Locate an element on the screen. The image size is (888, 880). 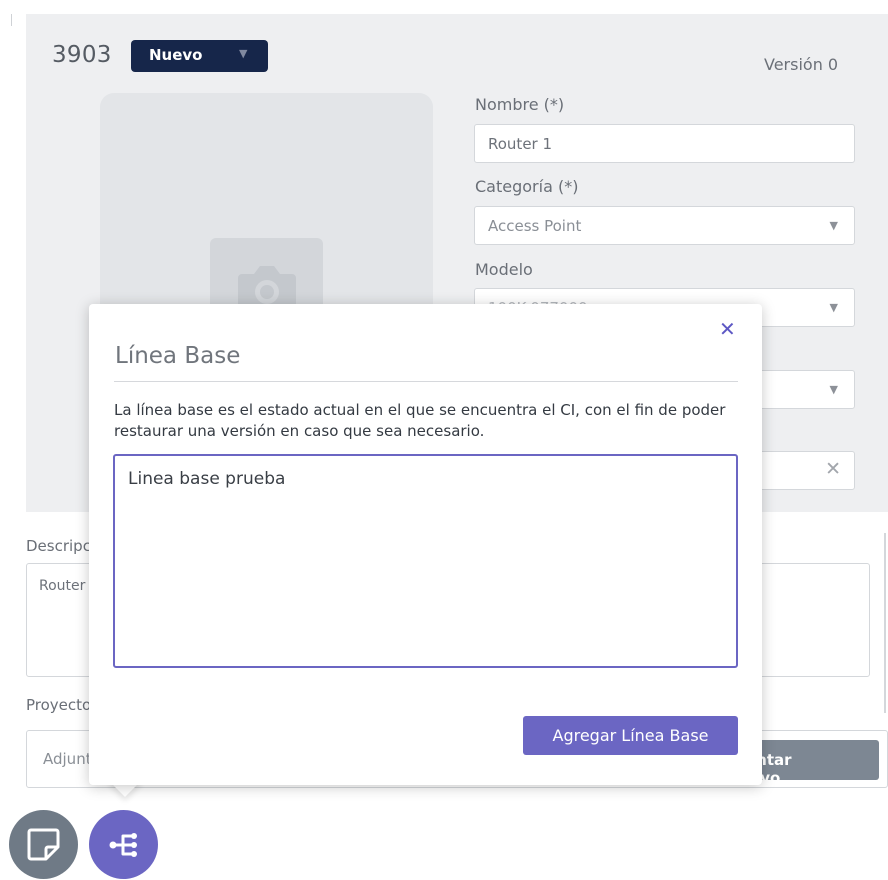
left-divider is located at coordinates (11, 20).